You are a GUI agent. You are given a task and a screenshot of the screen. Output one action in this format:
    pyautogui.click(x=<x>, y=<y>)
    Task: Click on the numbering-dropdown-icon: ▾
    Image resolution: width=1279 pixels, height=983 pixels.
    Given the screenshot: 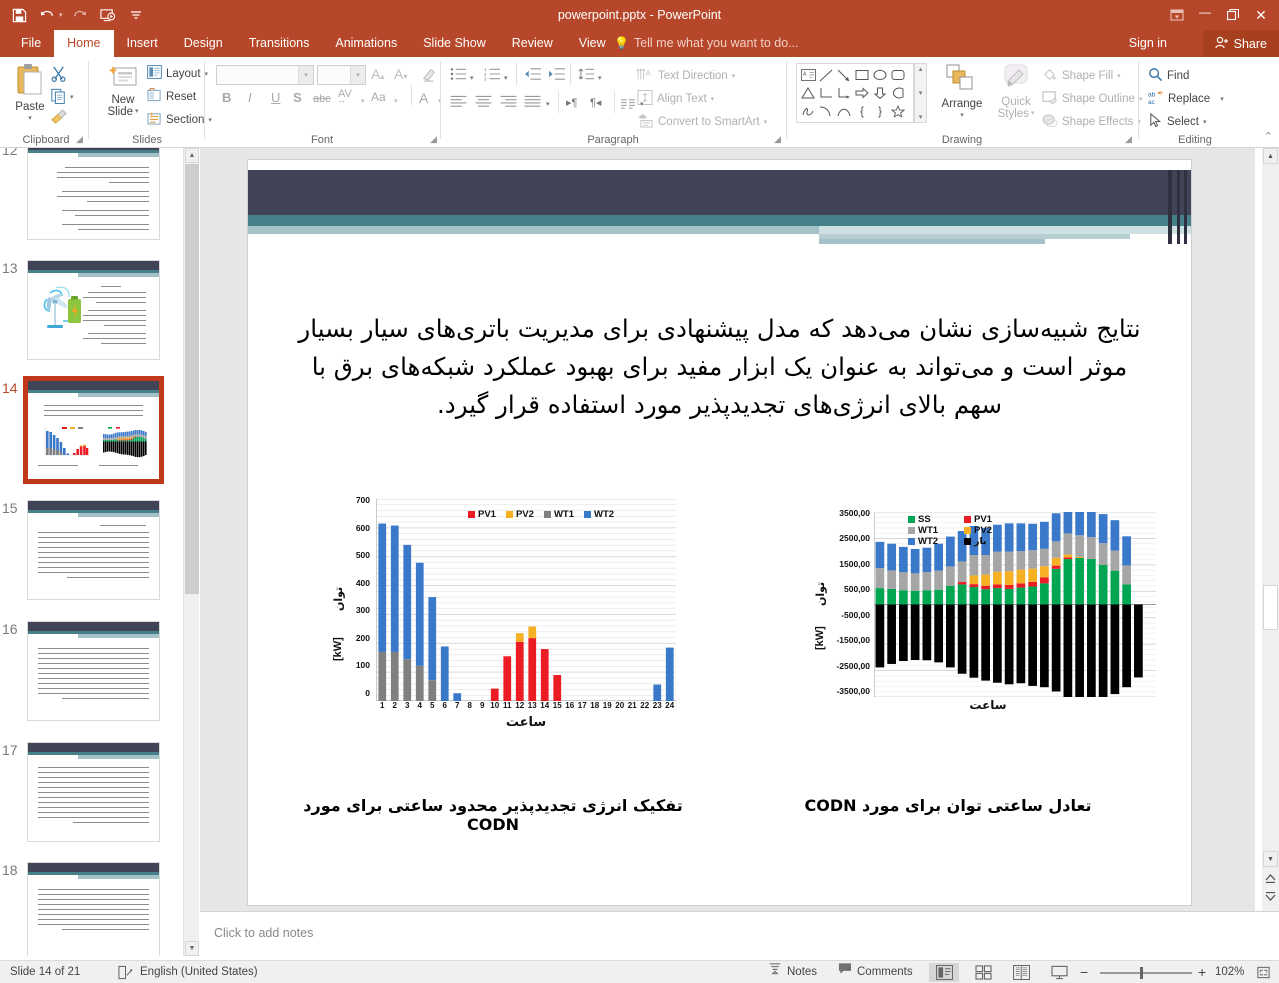 What is the action you would take?
    pyautogui.click(x=506, y=78)
    